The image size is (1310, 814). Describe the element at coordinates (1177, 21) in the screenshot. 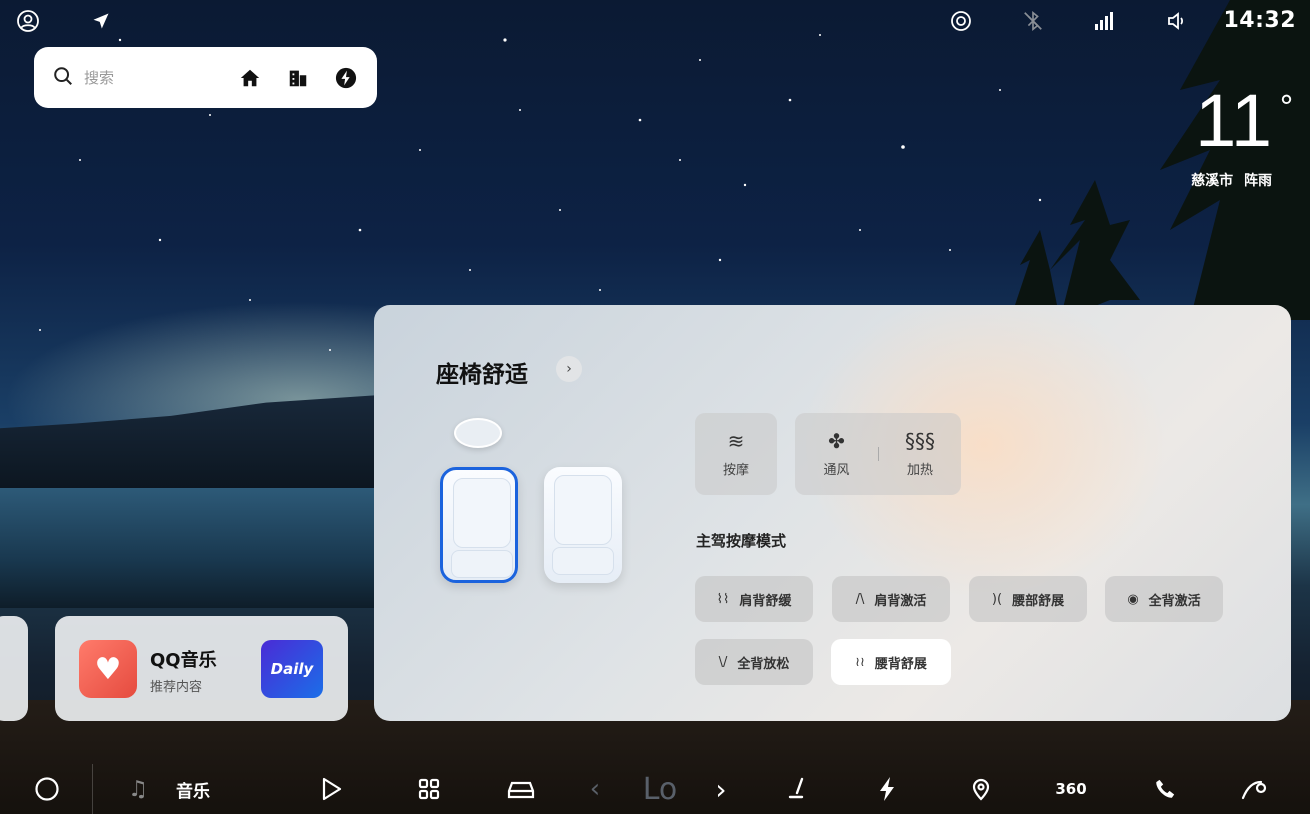

I see `volume-icon` at that location.